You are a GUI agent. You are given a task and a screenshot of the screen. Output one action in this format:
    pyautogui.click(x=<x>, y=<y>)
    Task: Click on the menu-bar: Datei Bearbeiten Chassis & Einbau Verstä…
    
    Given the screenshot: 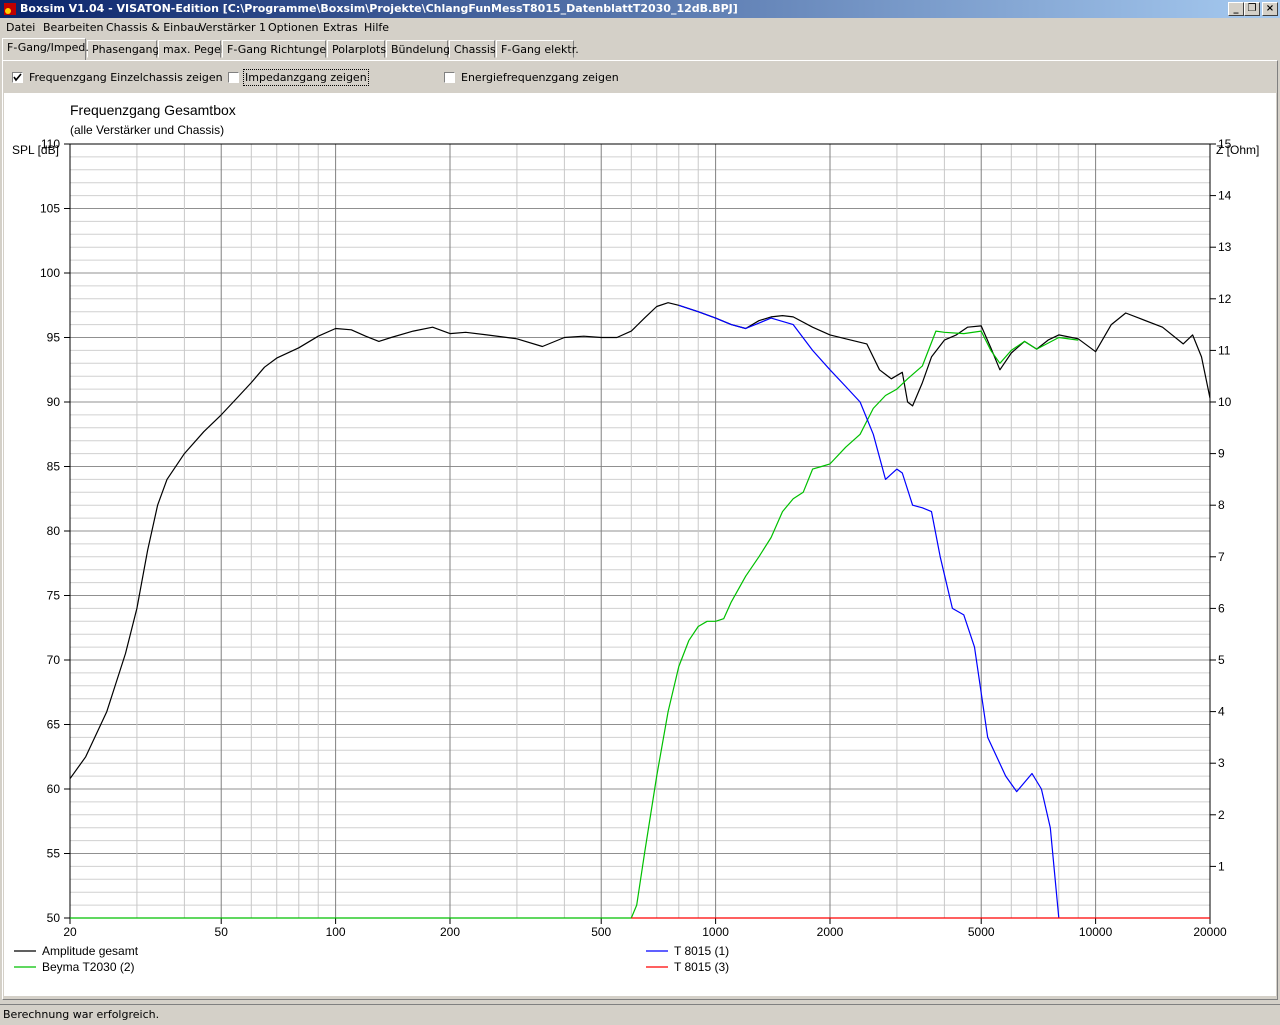 What is the action you would take?
    pyautogui.click(x=640, y=28)
    